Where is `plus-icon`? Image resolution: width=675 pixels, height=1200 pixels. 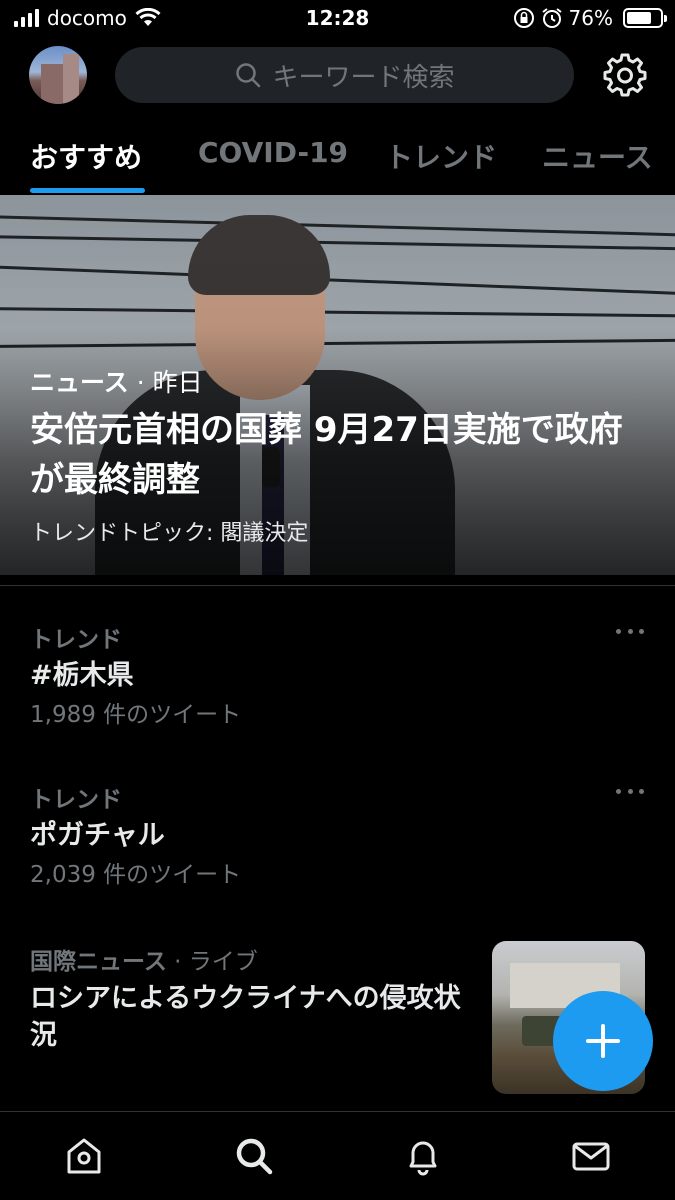
plus-icon is located at coordinates (603, 1041).